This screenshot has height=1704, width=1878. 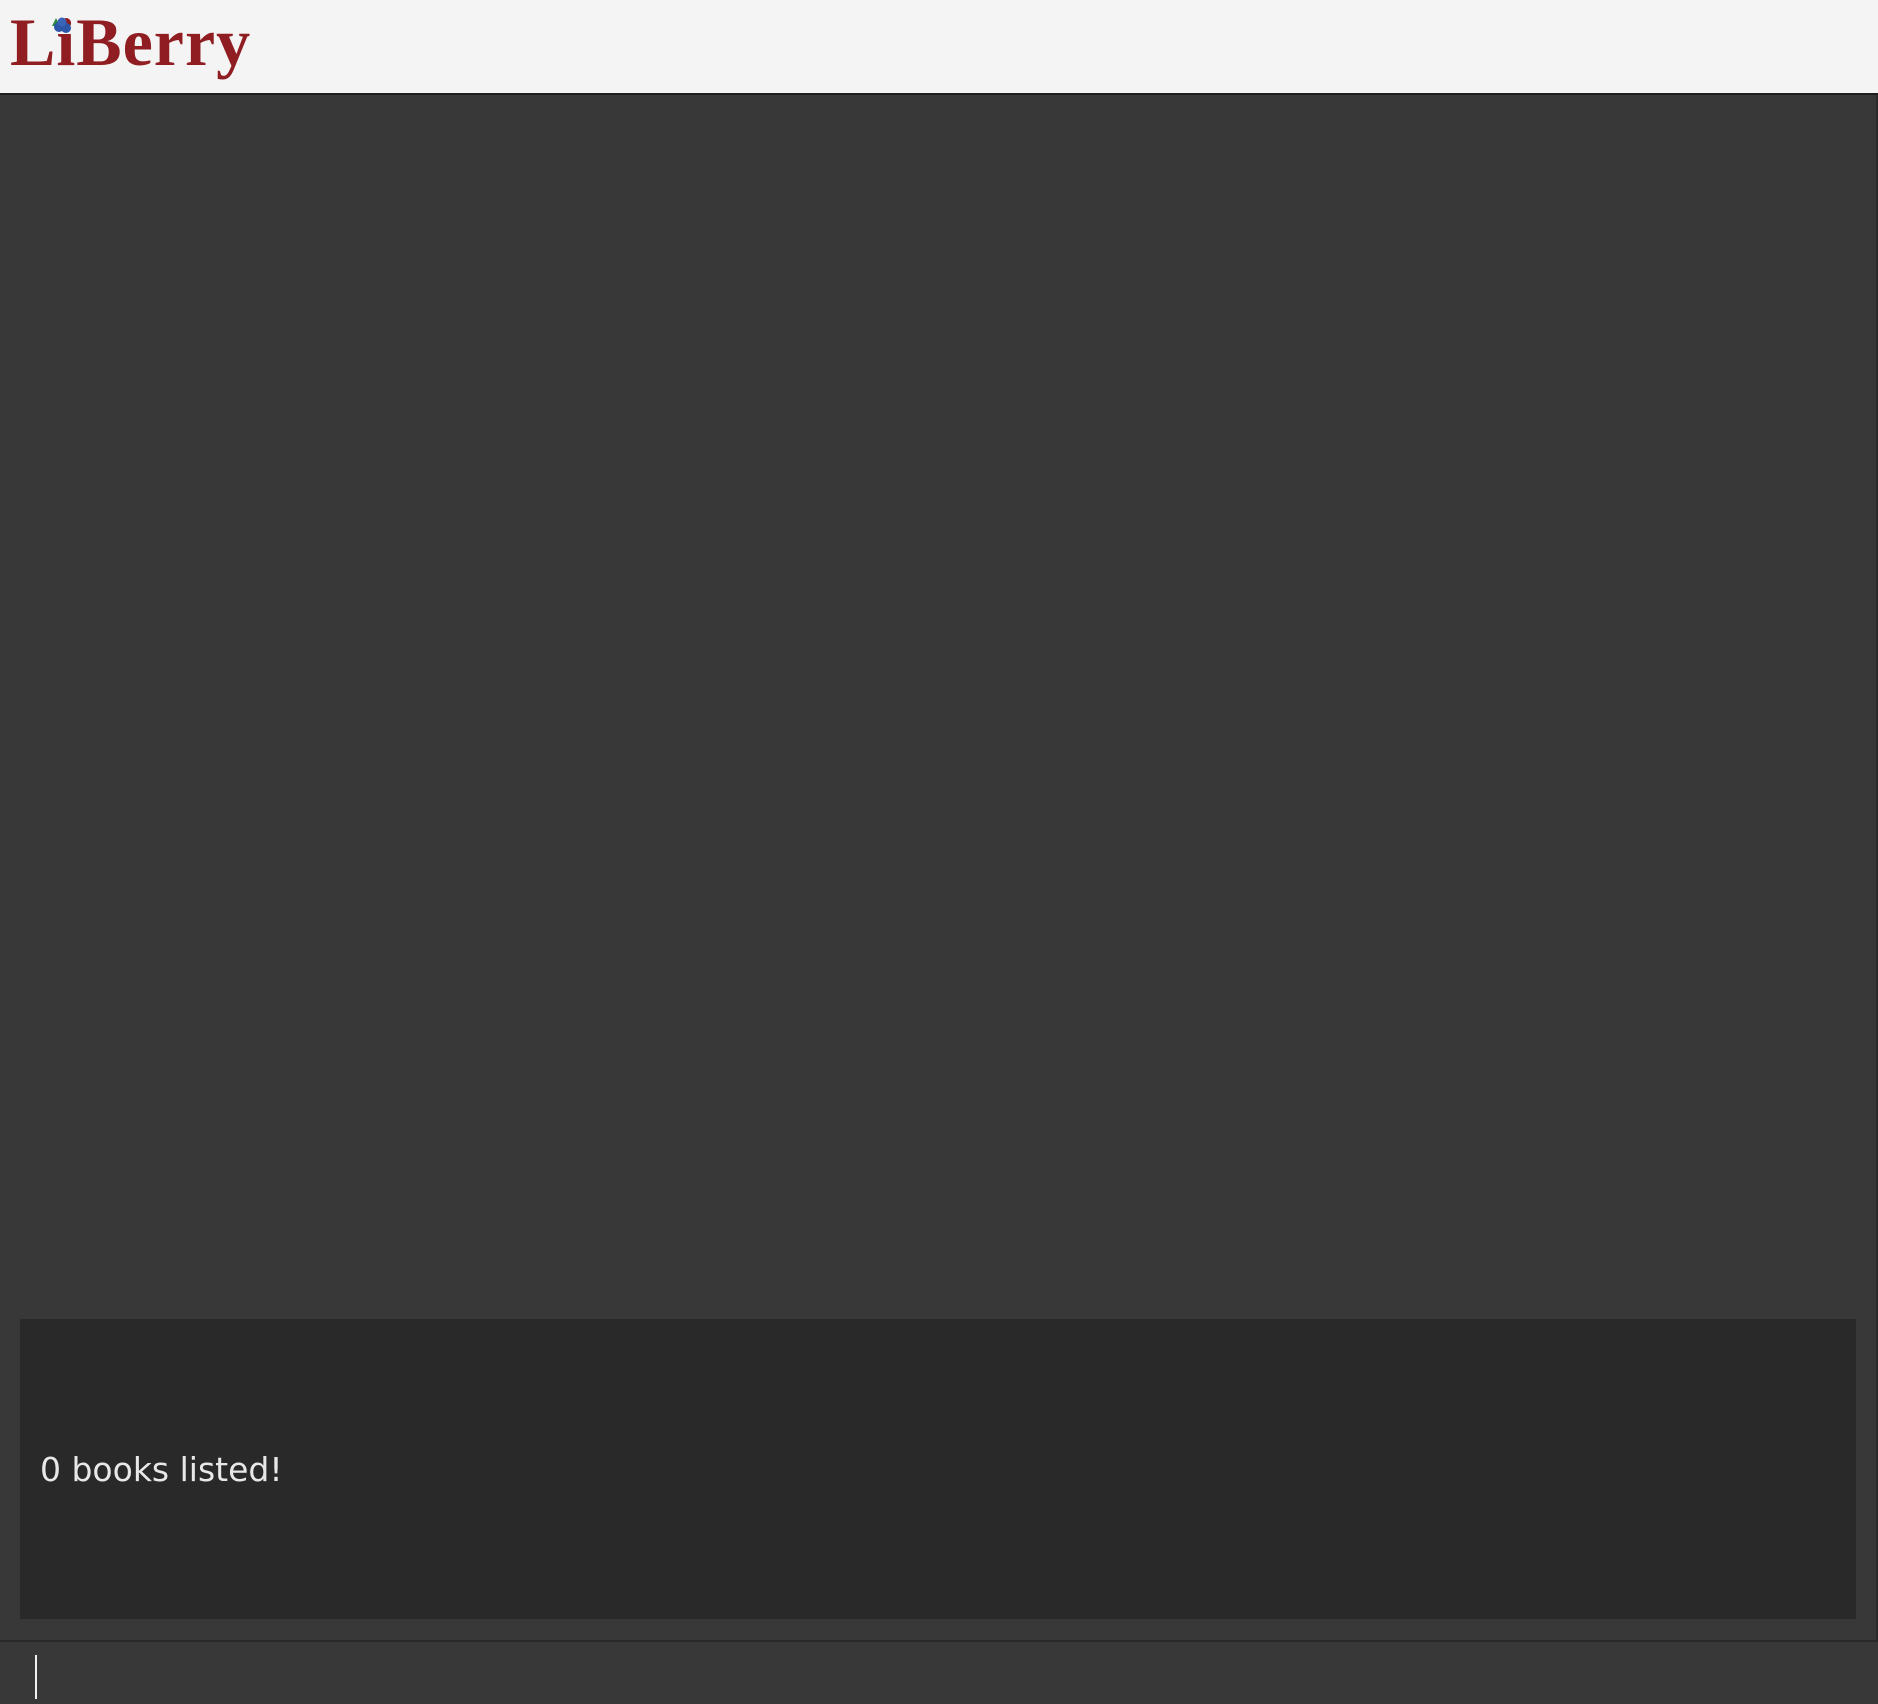 What do you see at coordinates (130, 42) in the screenshot?
I see `app-logo: LiBerry` at bounding box center [130, 42].